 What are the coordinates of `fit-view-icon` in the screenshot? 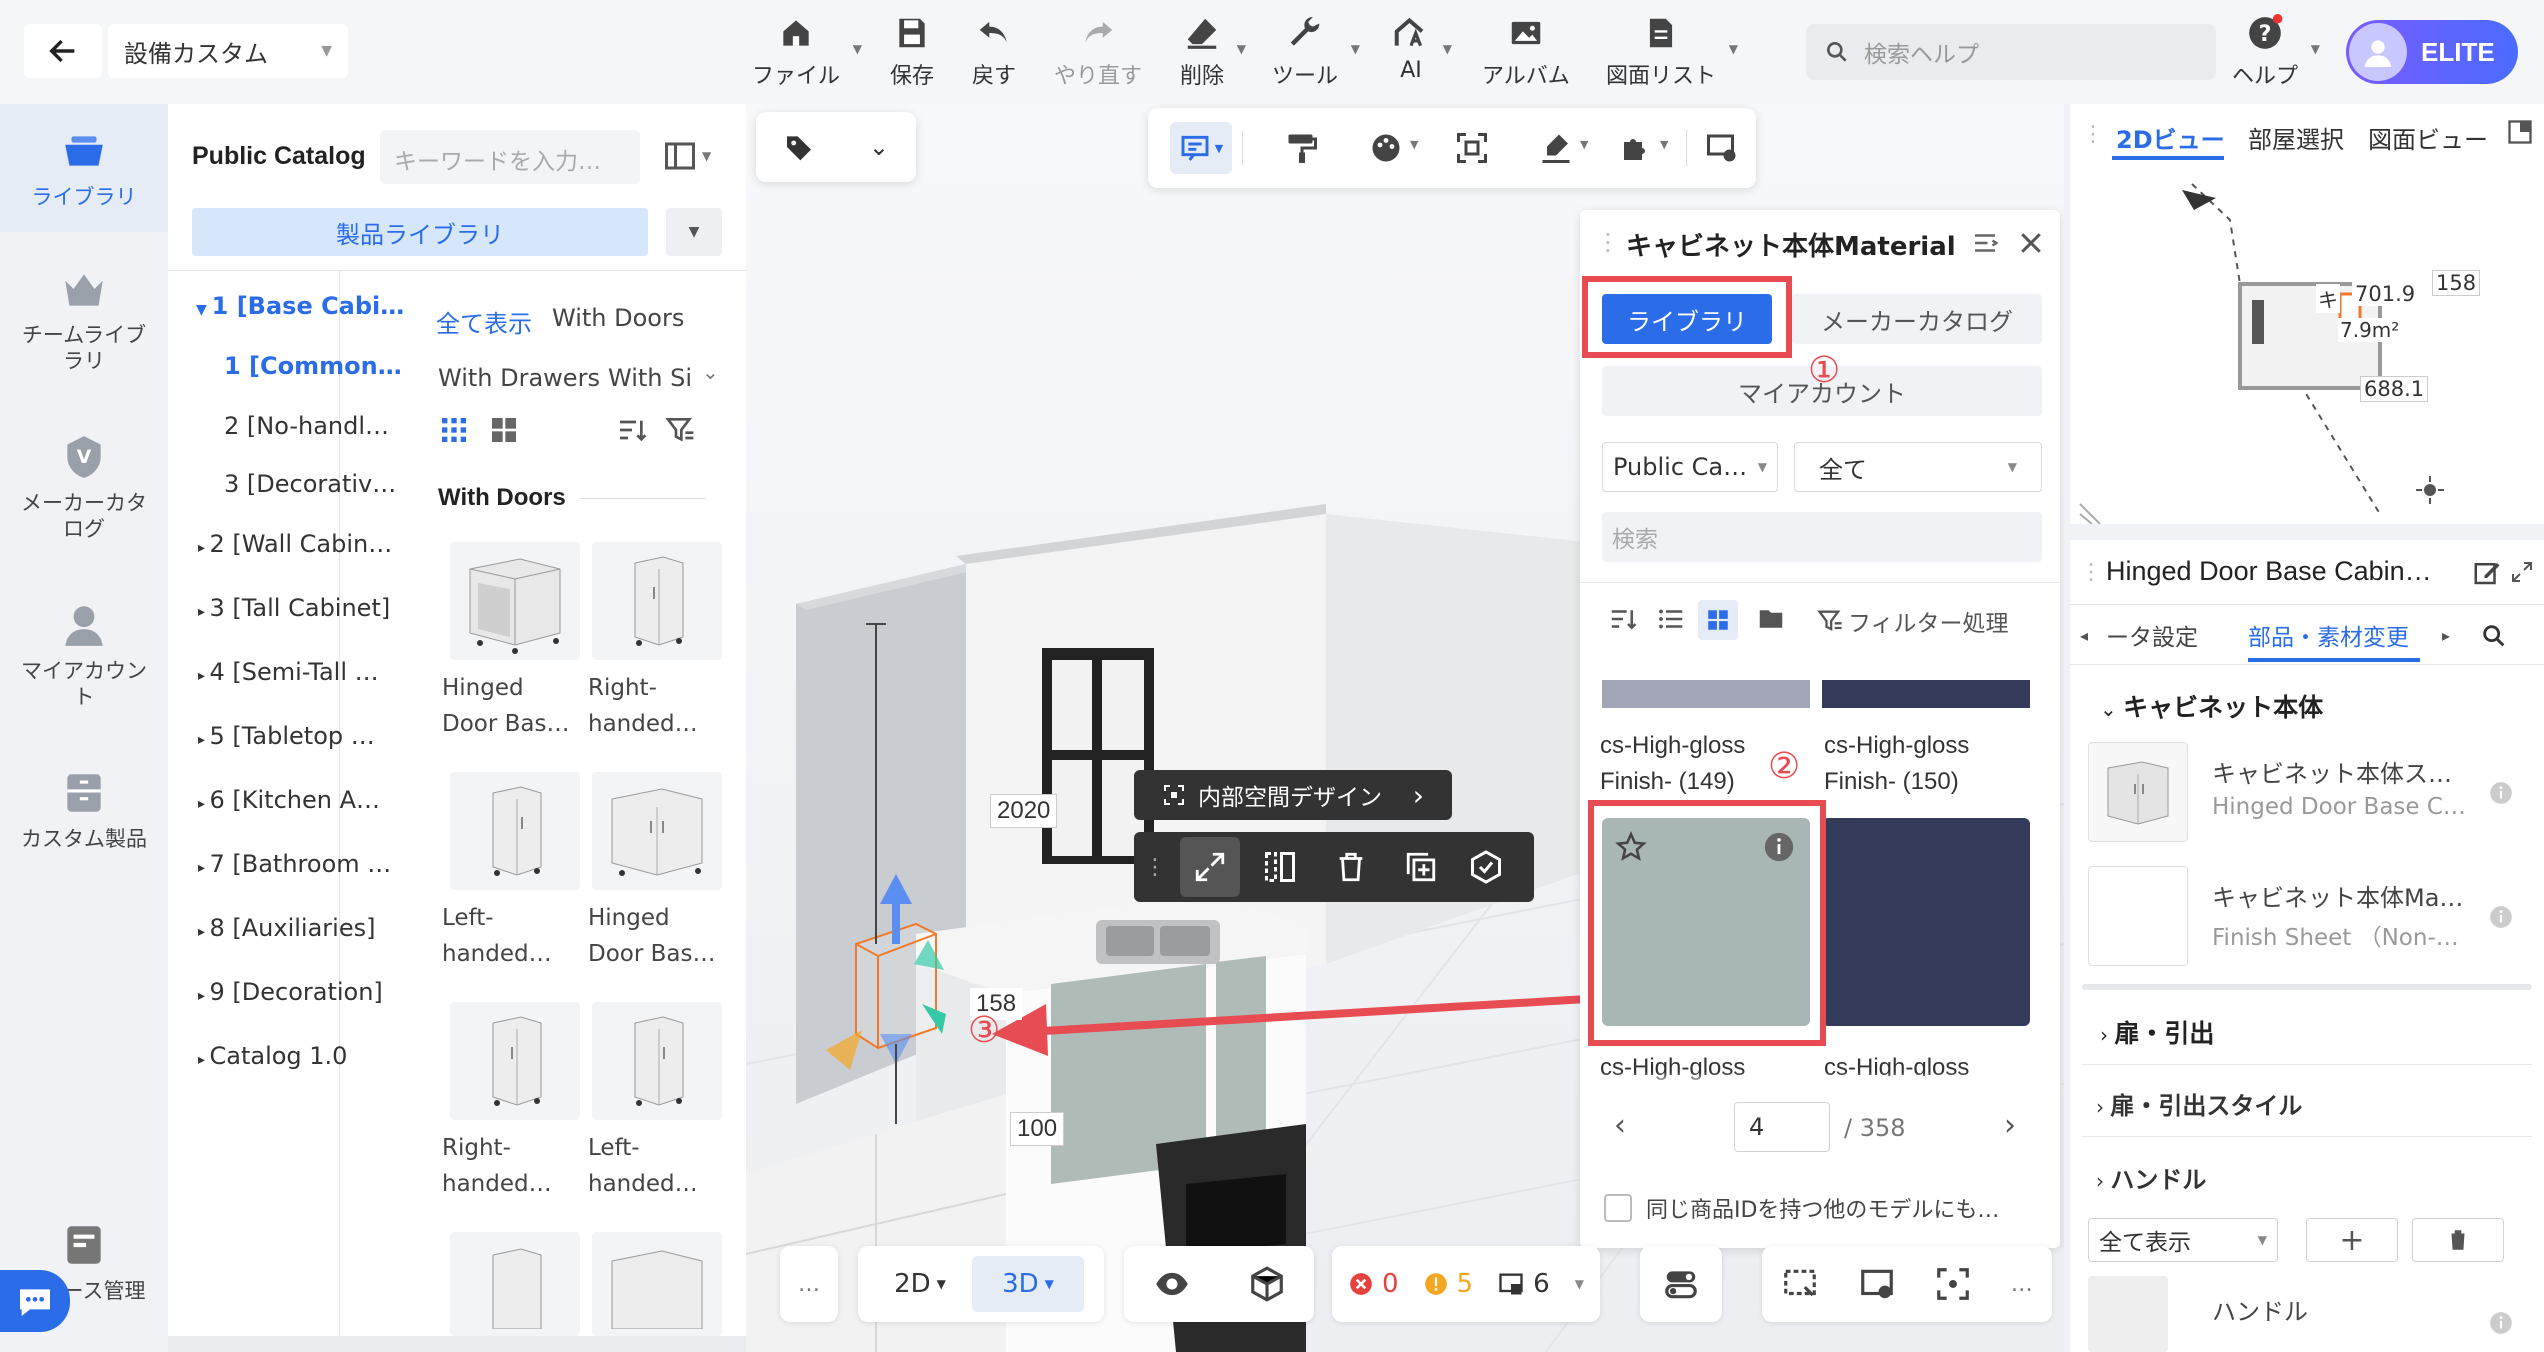 It's located at (1953, 1284).